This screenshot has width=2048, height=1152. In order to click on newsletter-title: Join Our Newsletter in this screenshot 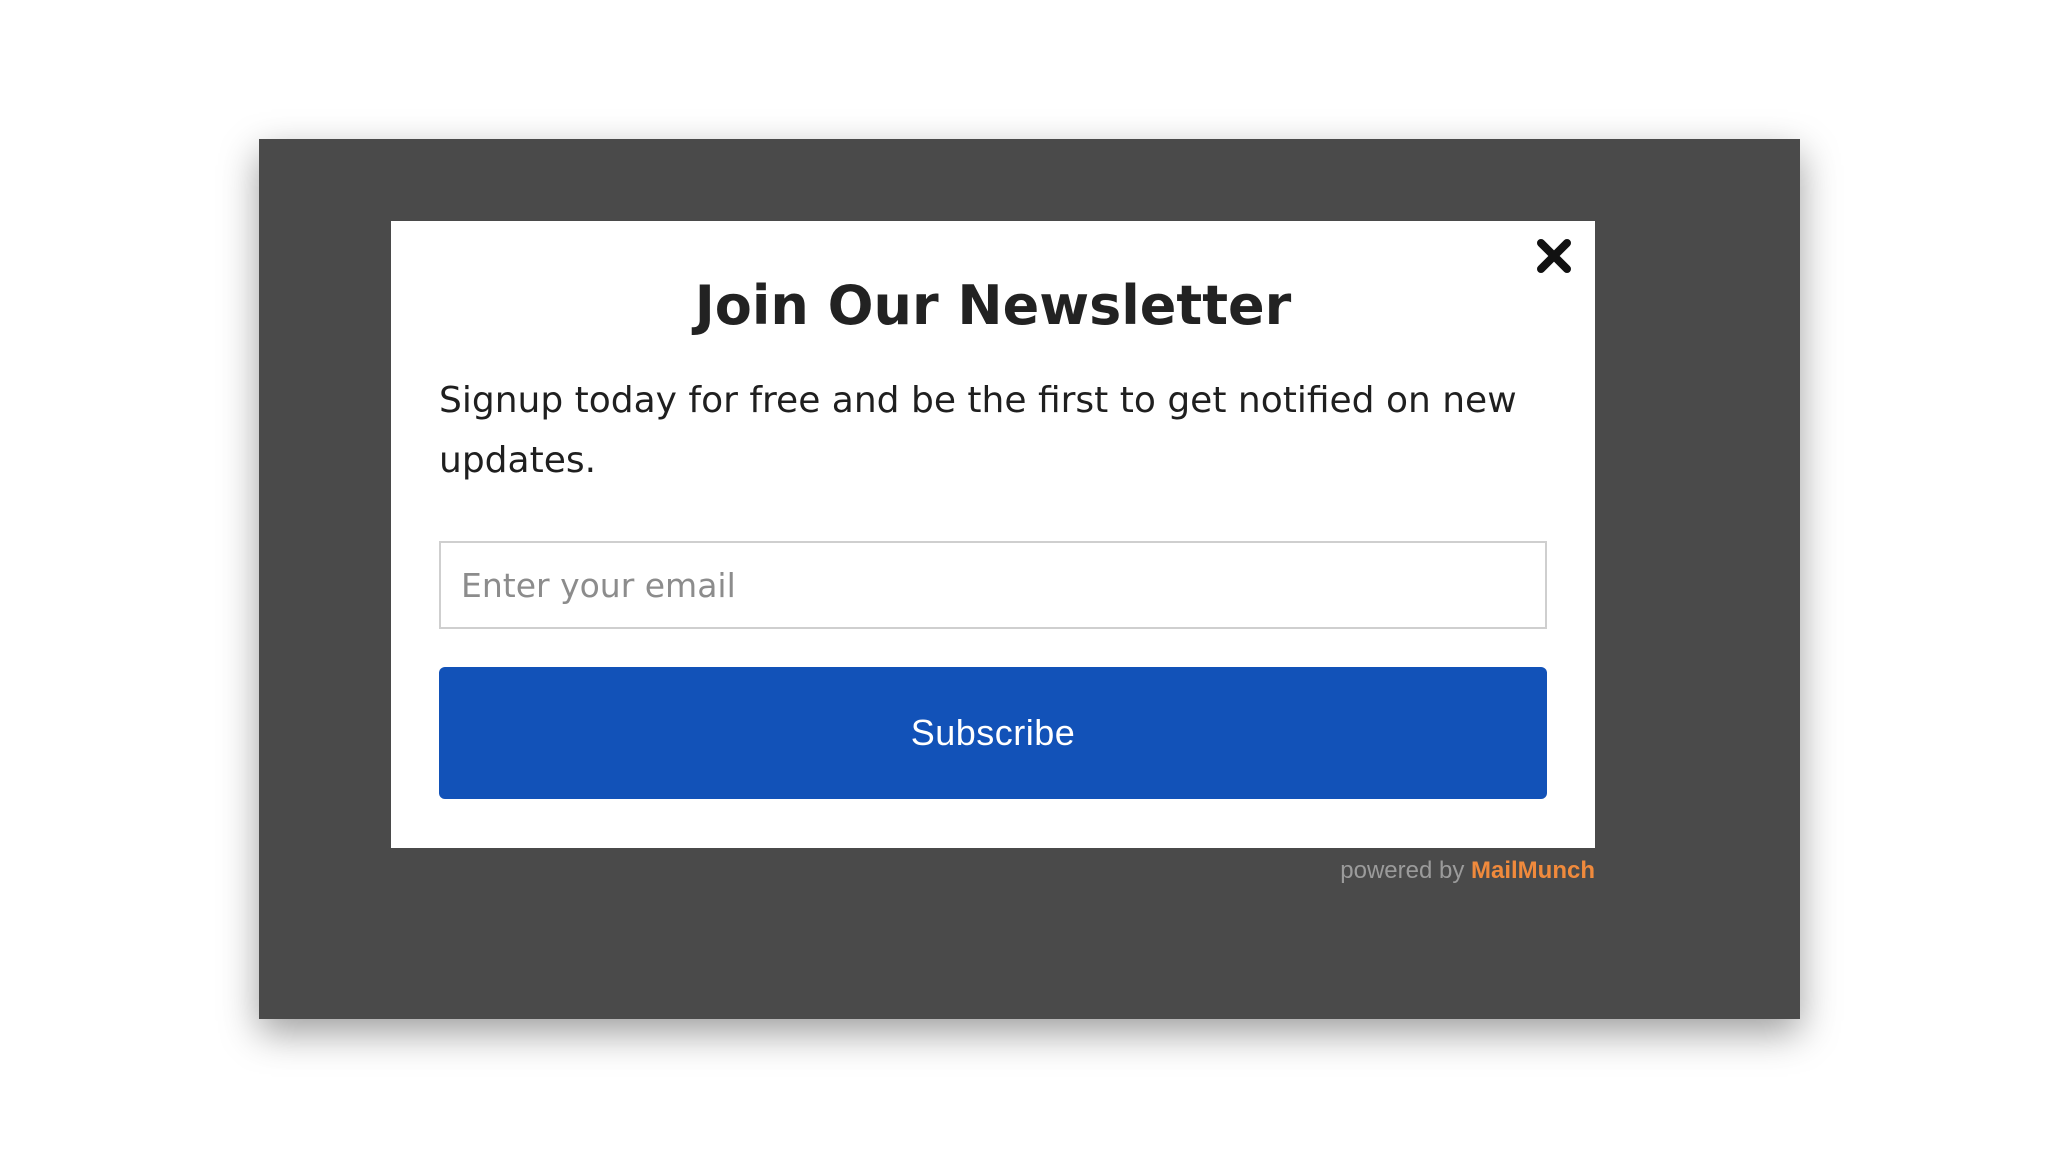, I will do `click(993, 305)`.